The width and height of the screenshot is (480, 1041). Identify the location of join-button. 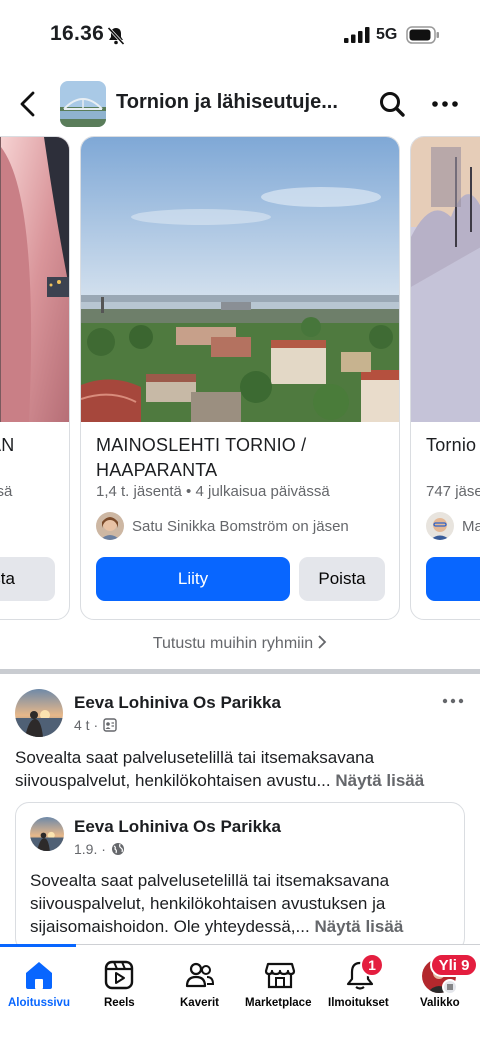
(453, 579).